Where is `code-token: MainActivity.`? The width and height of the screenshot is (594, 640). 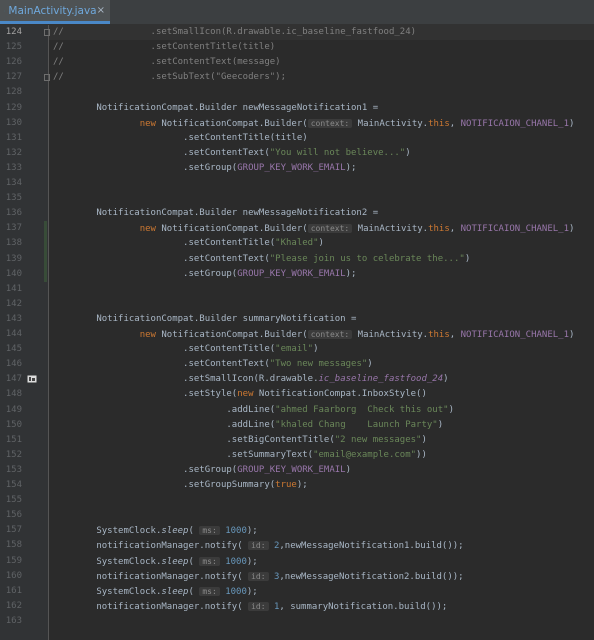 code-token: MainActivity. is located at coordinates (390, 229).